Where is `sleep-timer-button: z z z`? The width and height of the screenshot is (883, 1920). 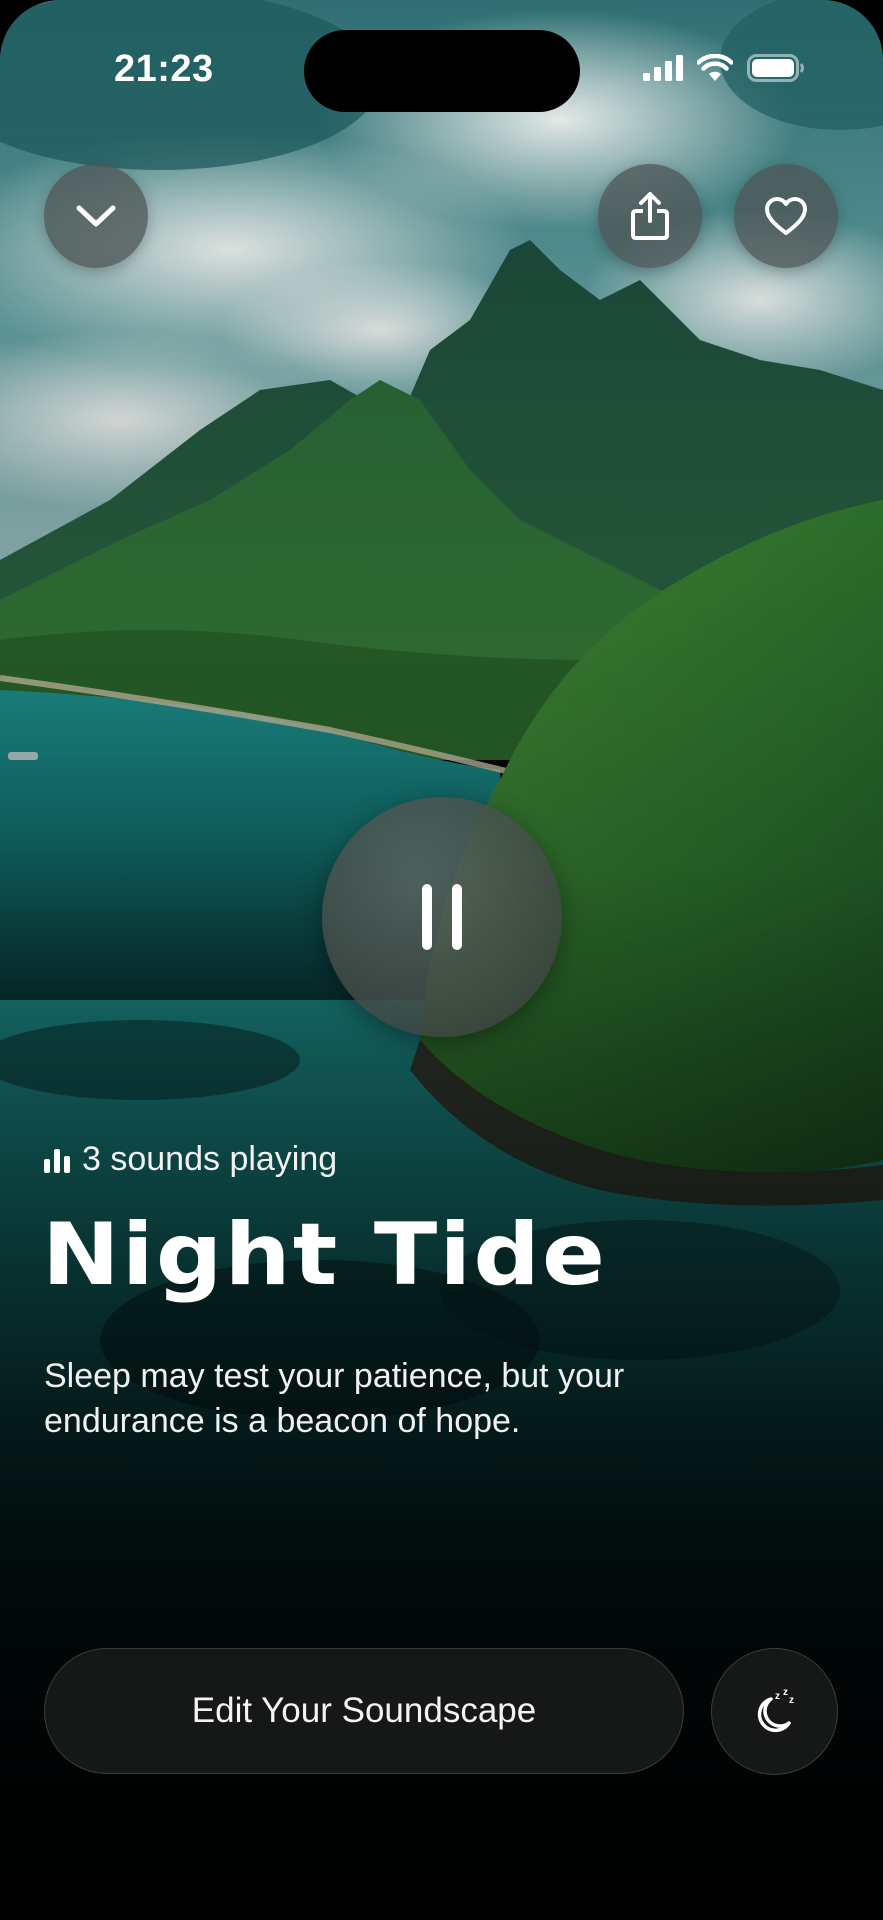 sleep-timer-button: z z z is located at coordinates (774, 1711).